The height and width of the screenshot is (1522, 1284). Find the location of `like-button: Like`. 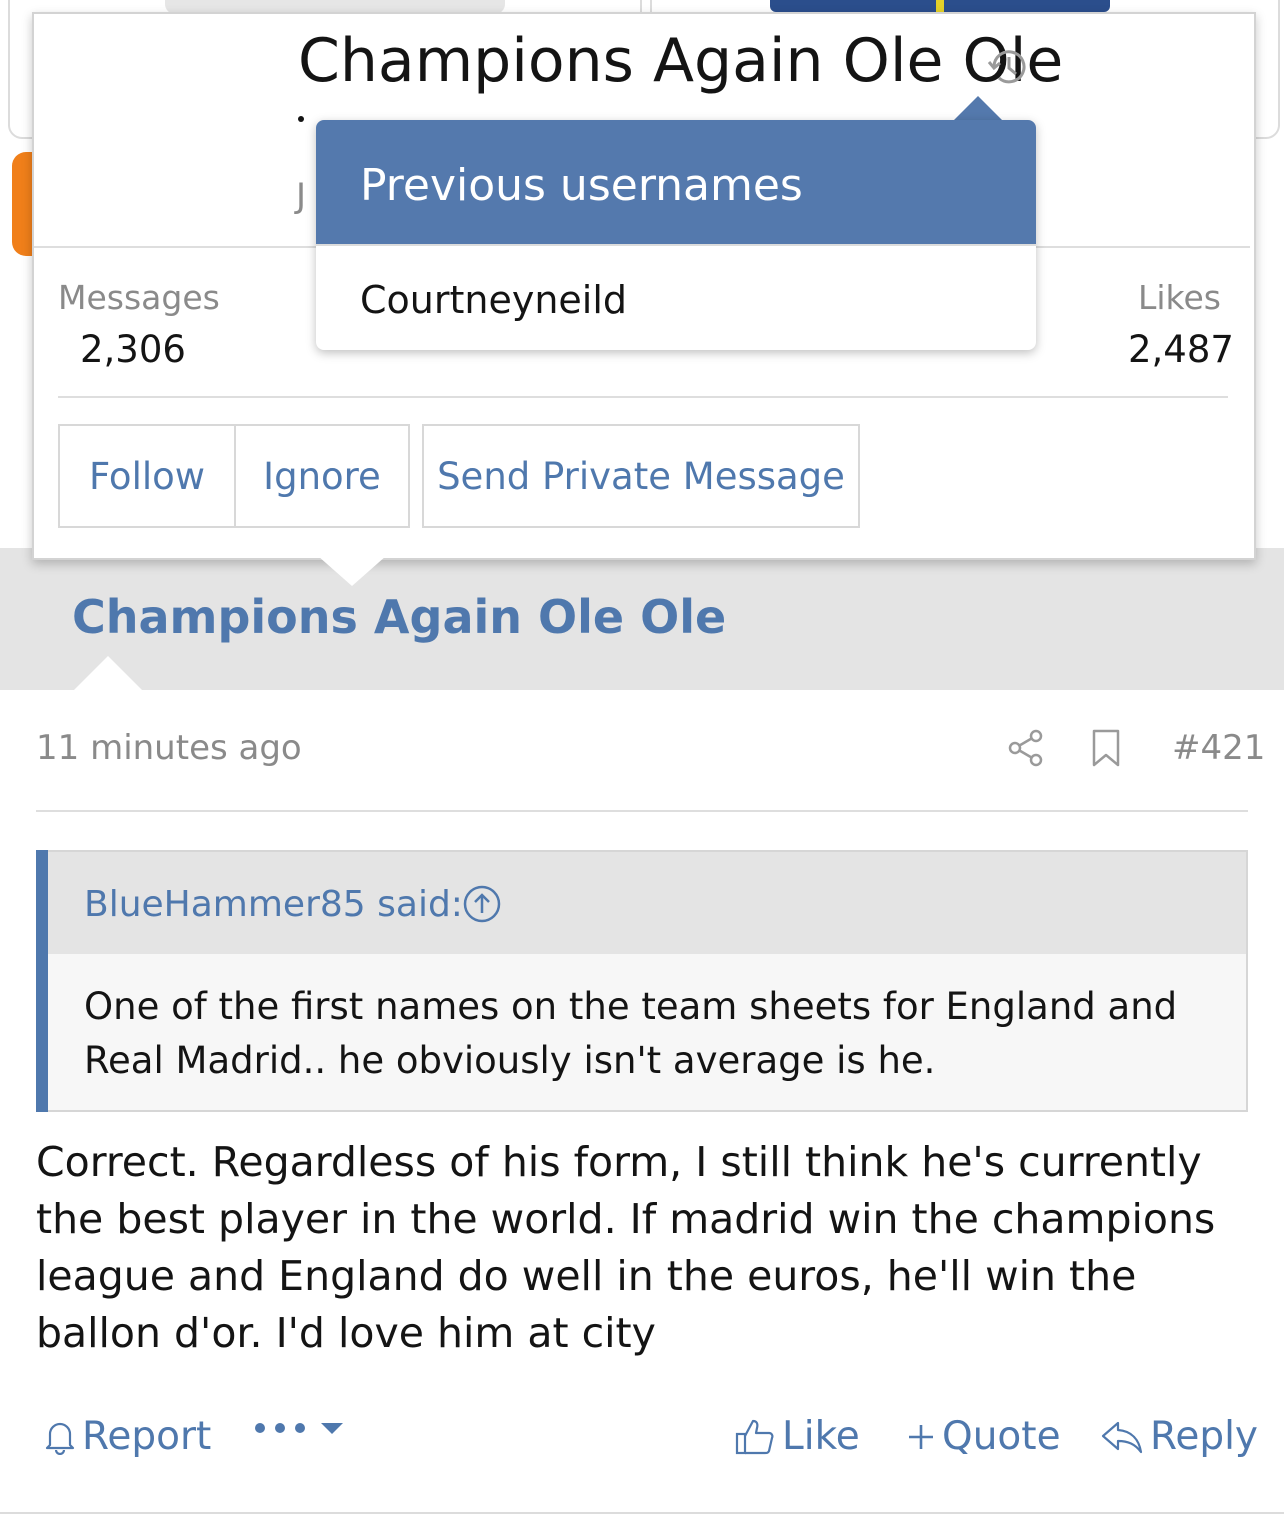

like-button: Like is located at coordinates (797, 1436).